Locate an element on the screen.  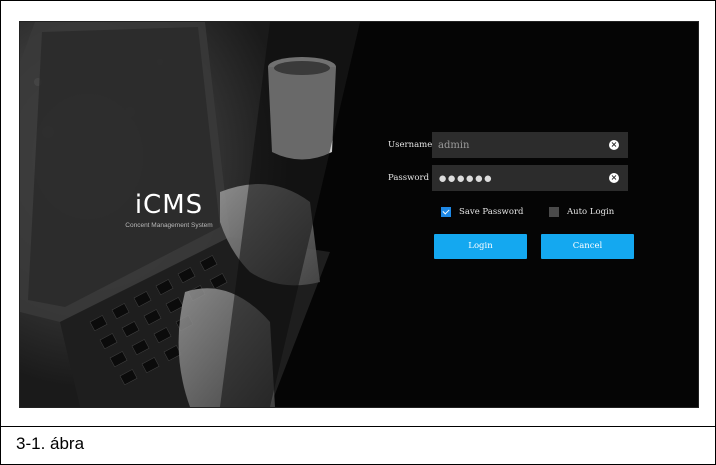
save-password-label: Save Password is located at coordinates (491, 212).